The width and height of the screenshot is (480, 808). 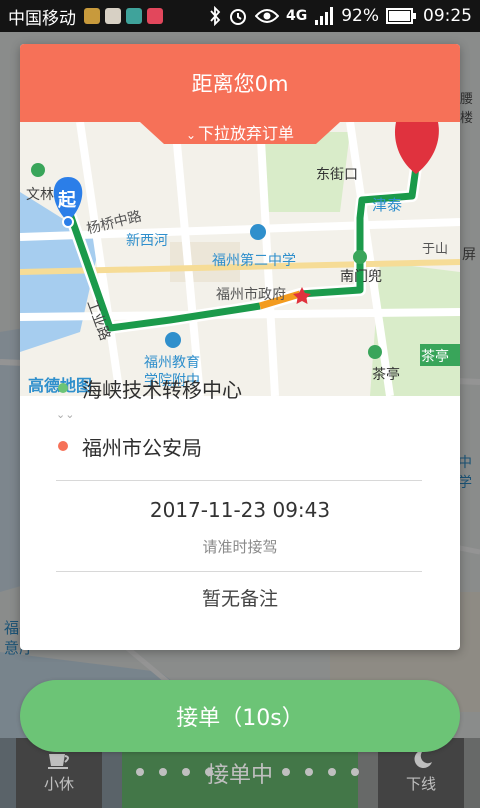 I want to click on pickup-hint: 请准时接驾, so click(x=240, y=547).